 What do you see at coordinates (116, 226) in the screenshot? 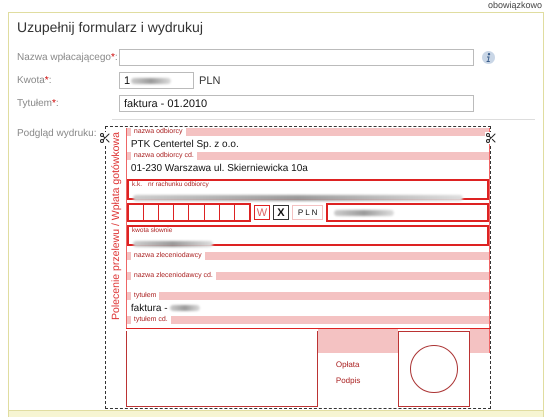
I see `slip-side-title: Polecenie przelewu / Wpłata gotówkowa` at bounding box center [116, 226].